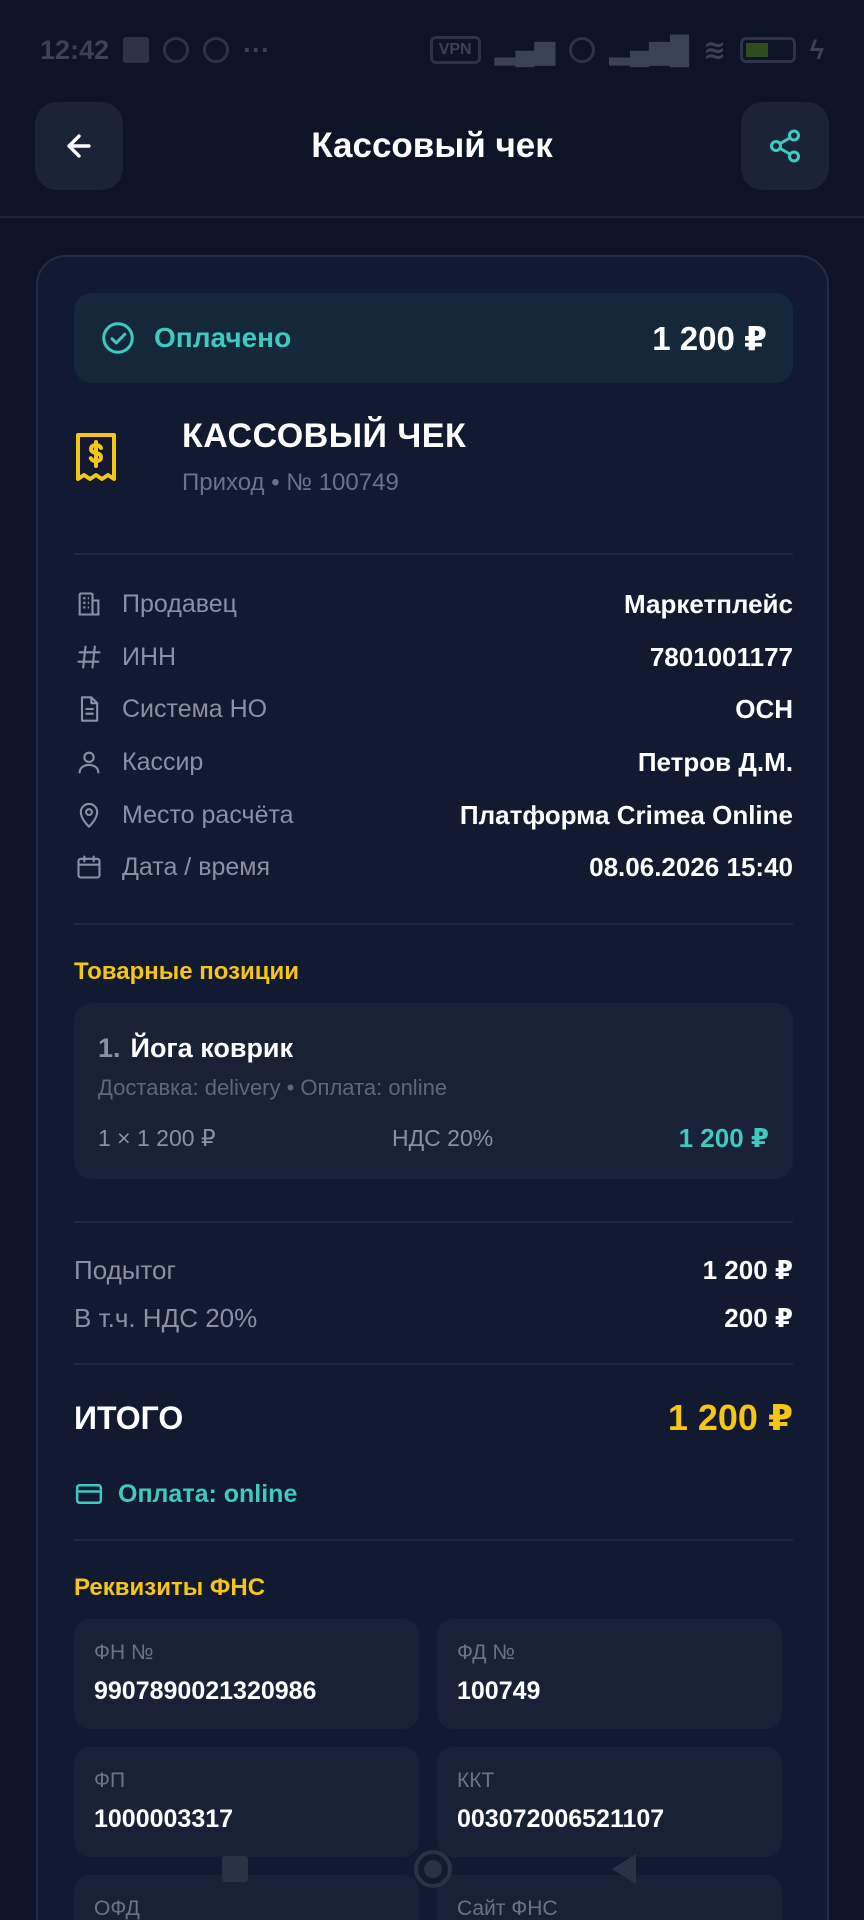 This screenshot has width=864, height=1920. What do you see at coordinates (163, 761) in the screenshot?
I see `info-label: Кассир` at bounding box center [163, 761].